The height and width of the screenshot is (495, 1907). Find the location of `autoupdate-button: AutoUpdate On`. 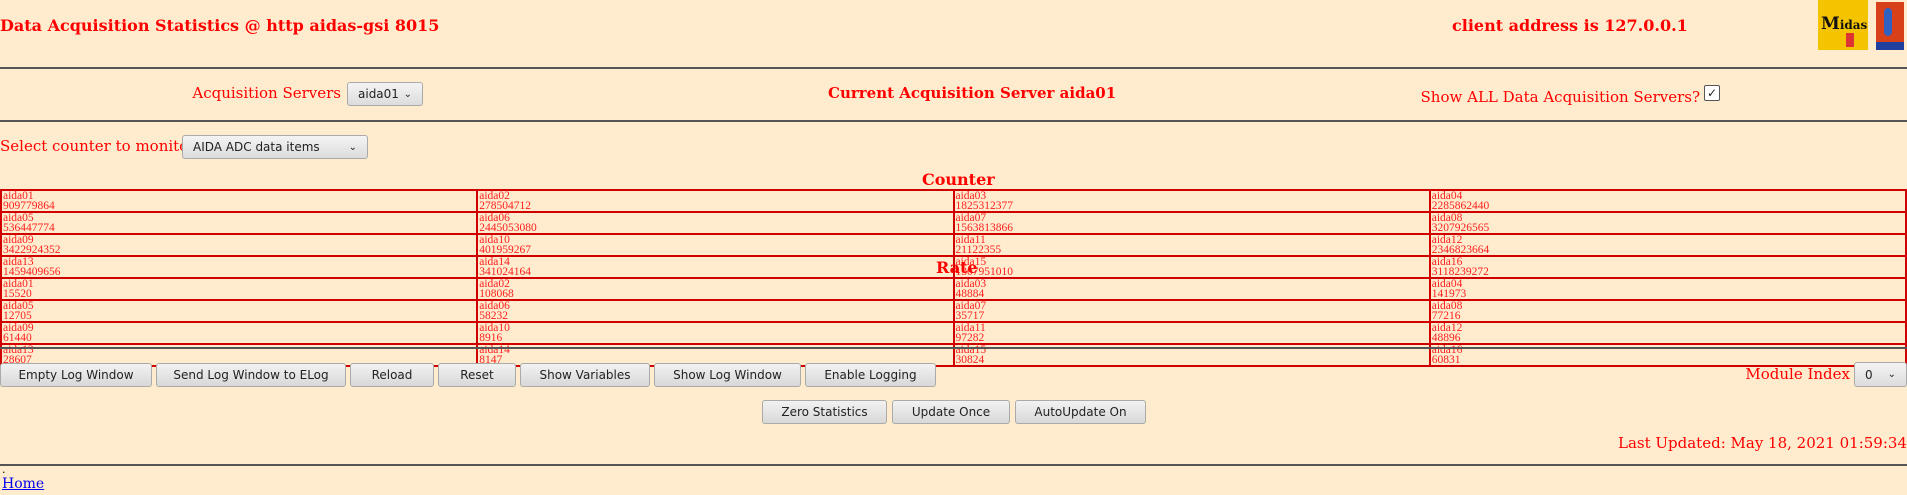

autoupdate-button: AutoUpdate On is located at coordinates (1080, 412).